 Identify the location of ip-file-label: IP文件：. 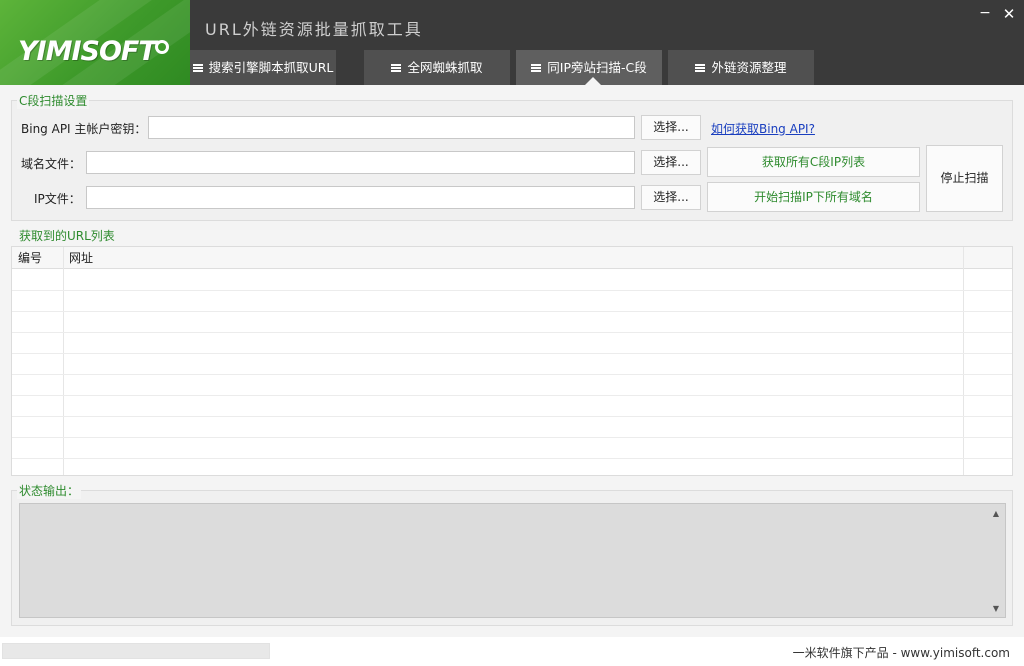
(57, 199).